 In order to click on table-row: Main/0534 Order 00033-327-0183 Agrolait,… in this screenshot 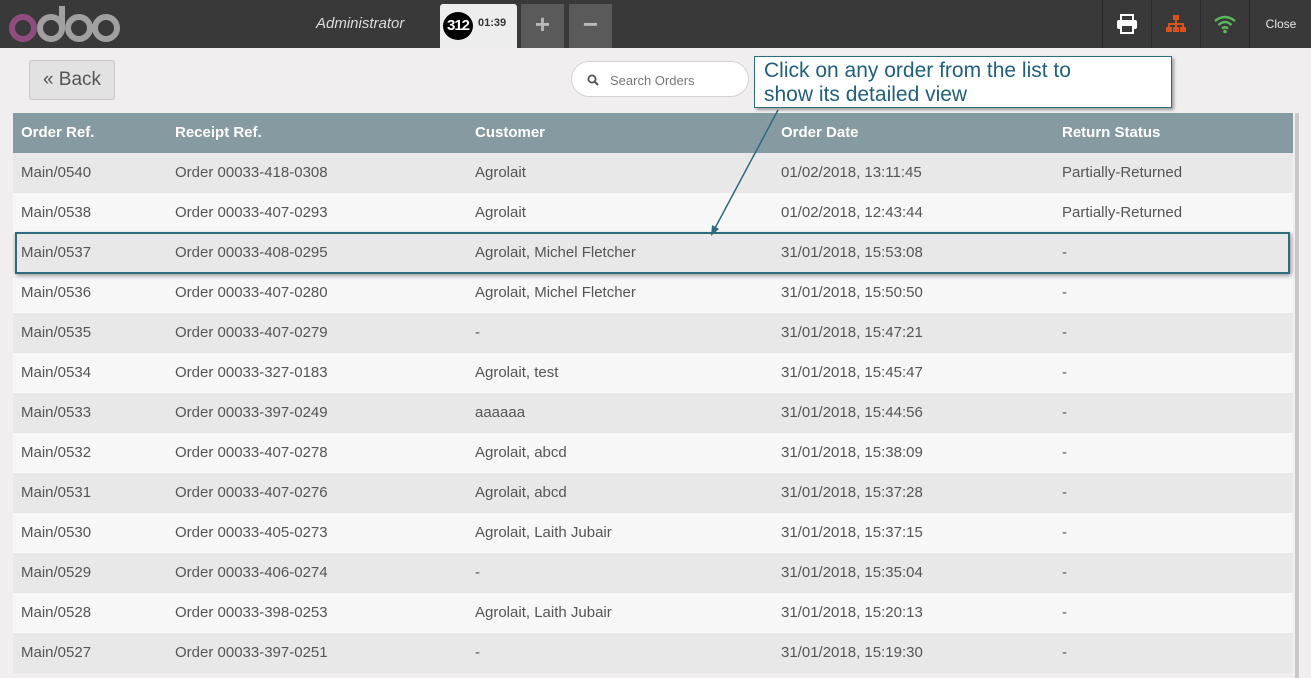, I will do `click(653, 373)`.